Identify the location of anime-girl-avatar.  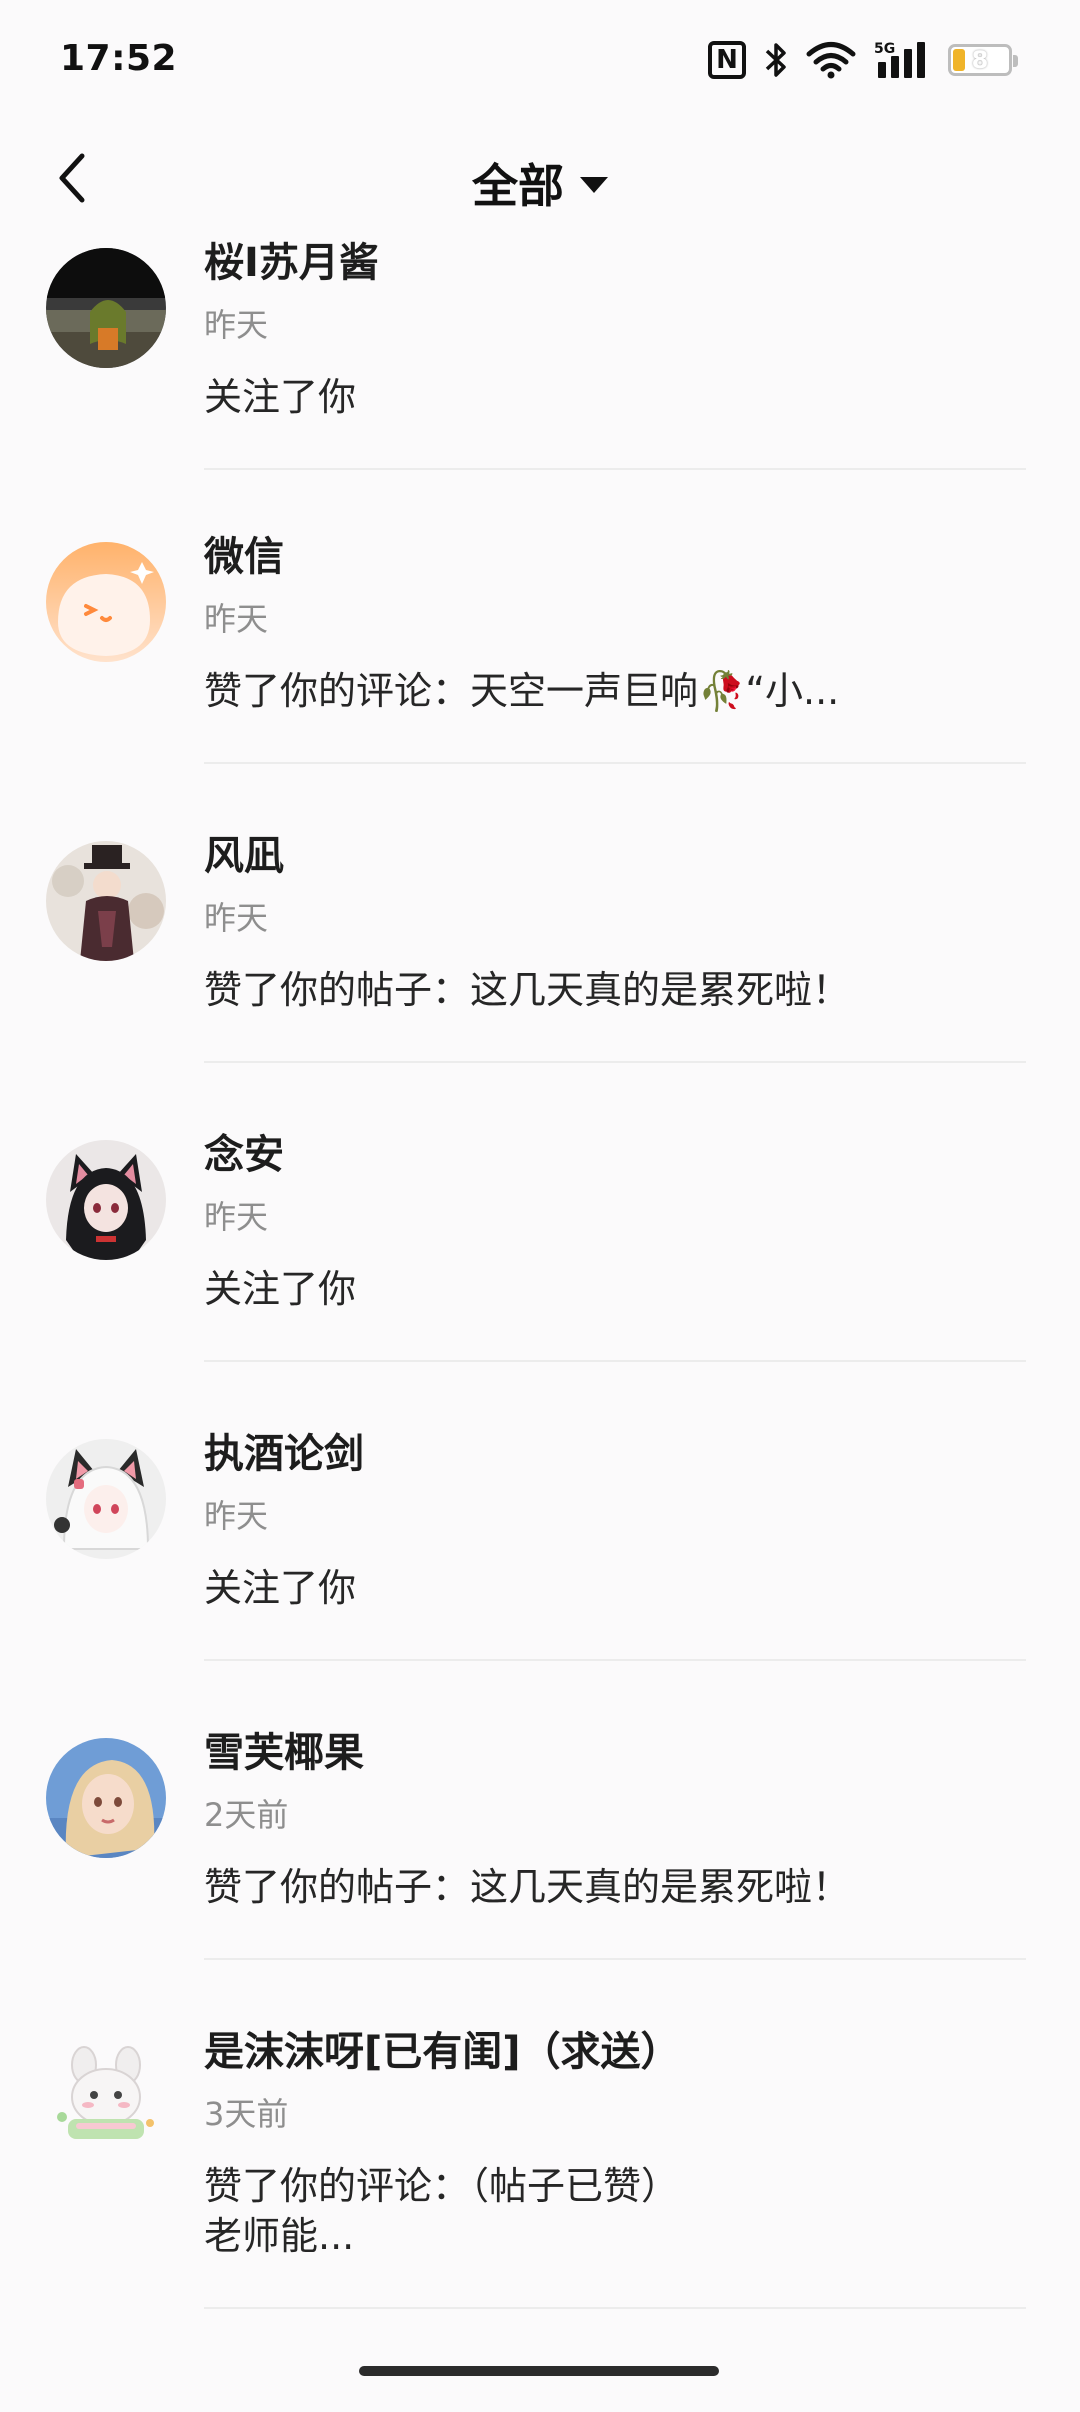
(106, 308).